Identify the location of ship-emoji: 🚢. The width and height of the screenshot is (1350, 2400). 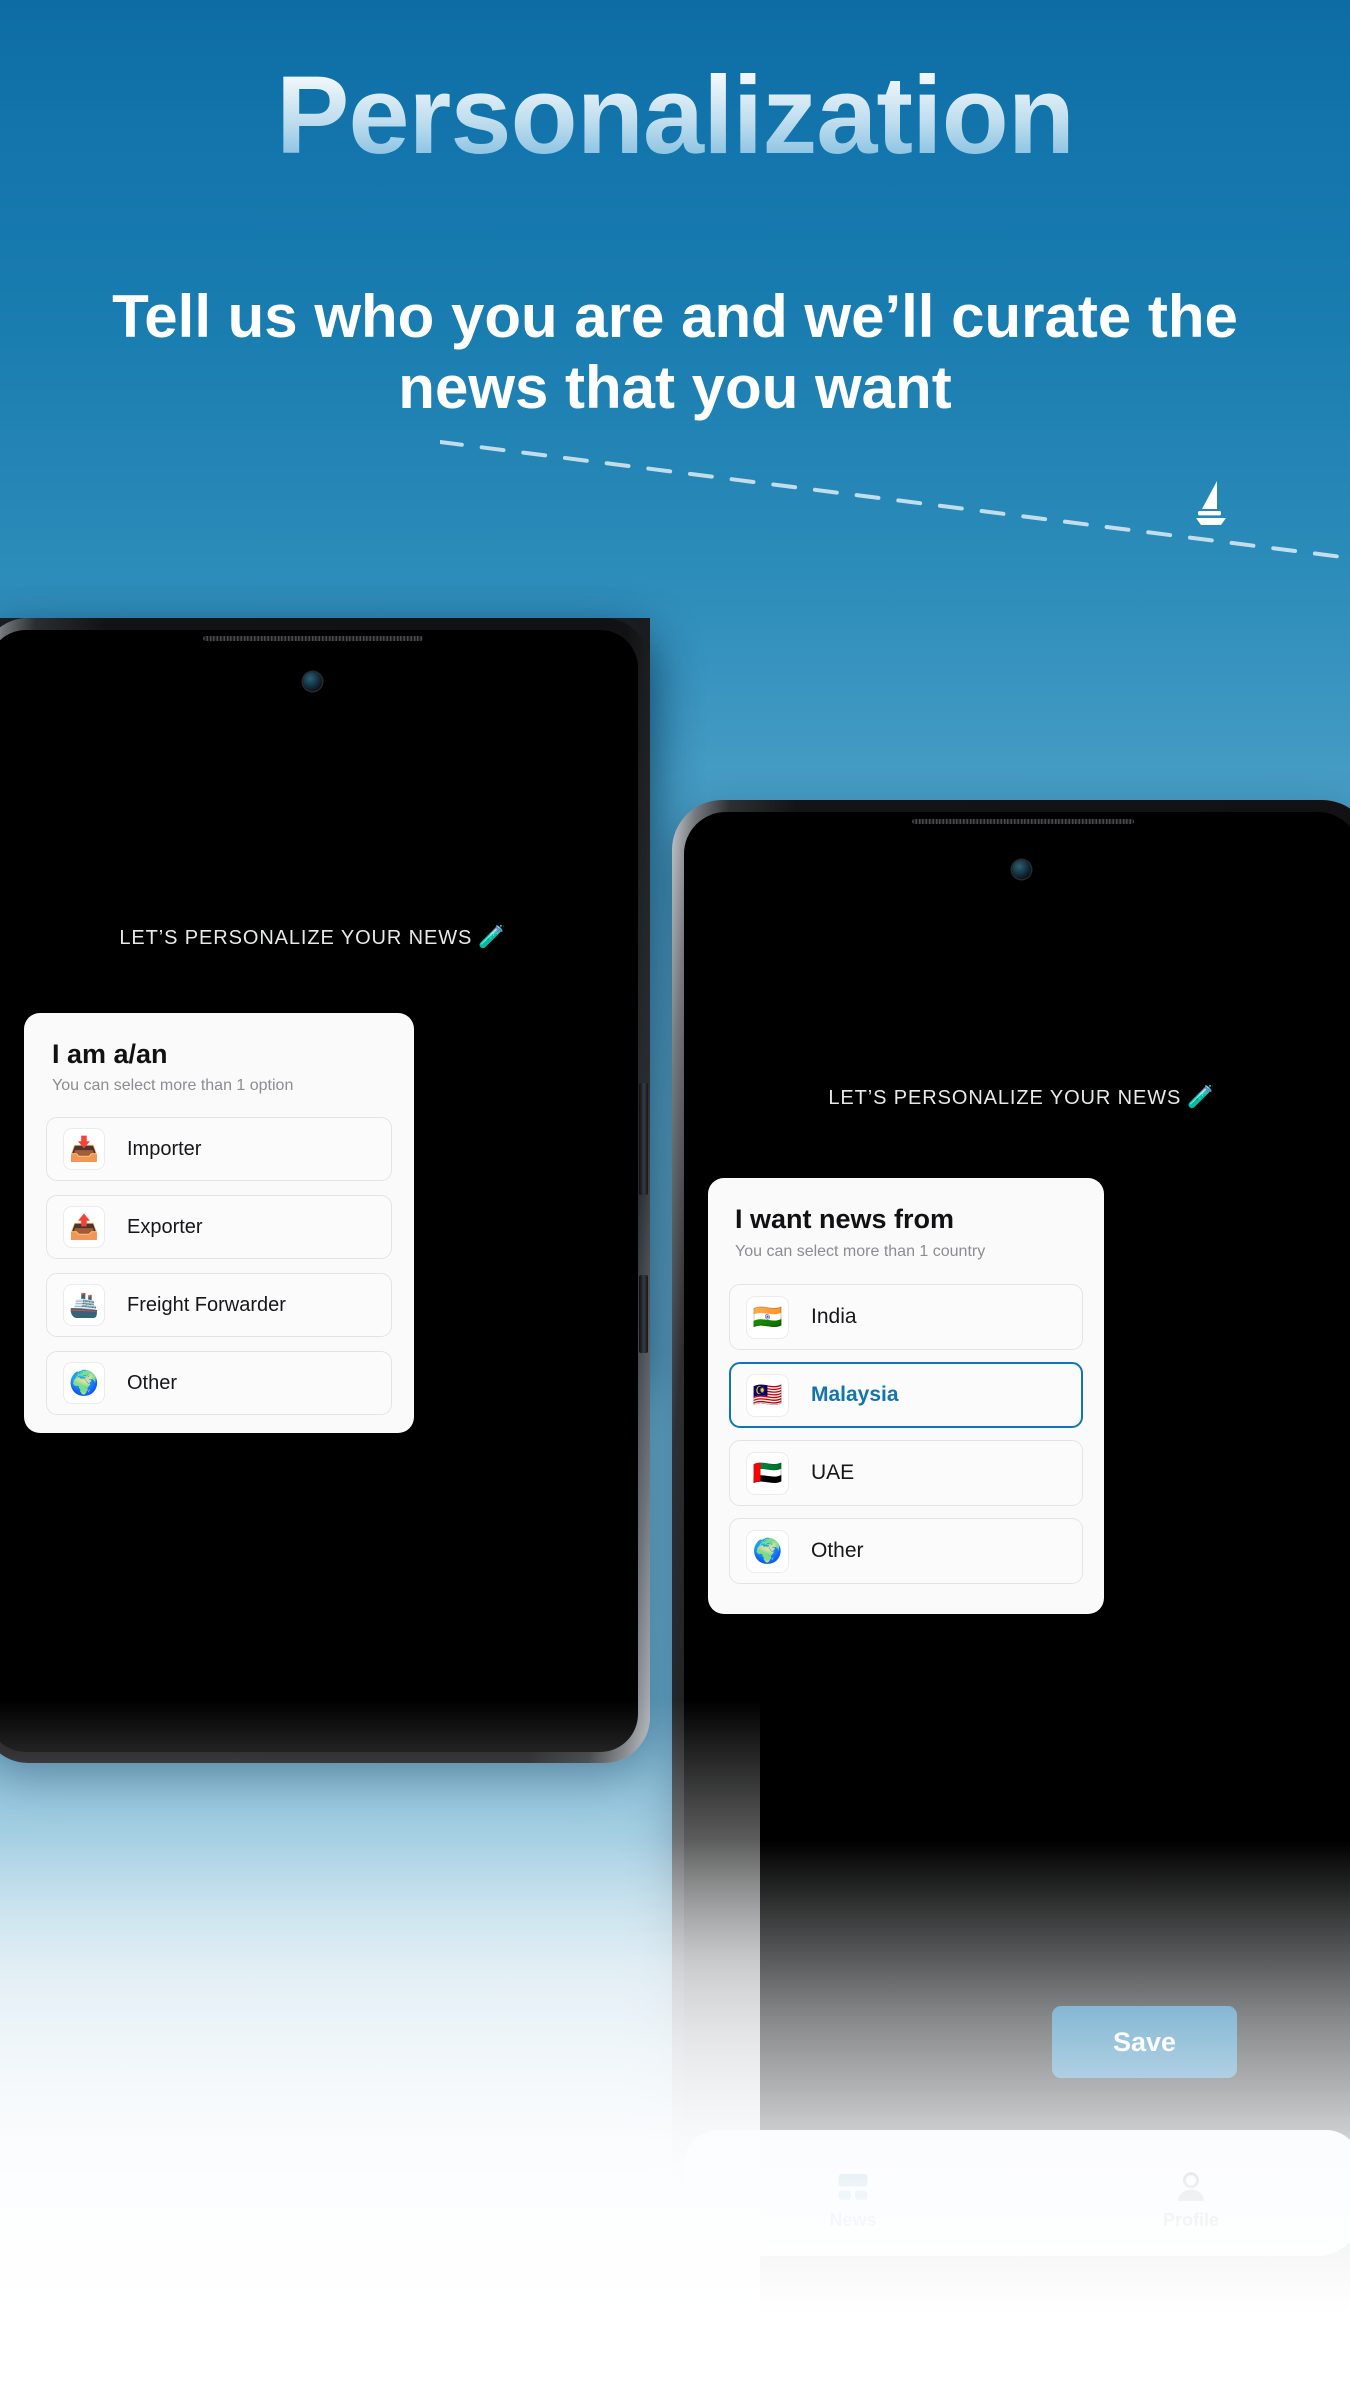
(84, 1305).